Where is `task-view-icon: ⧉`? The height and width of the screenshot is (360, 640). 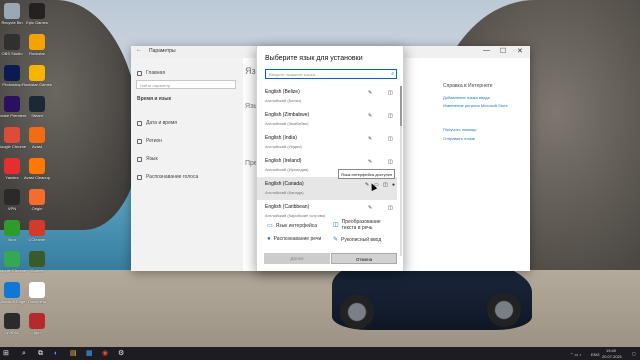
task-view-icon: ⧉ is located at coordinates (40, 353).